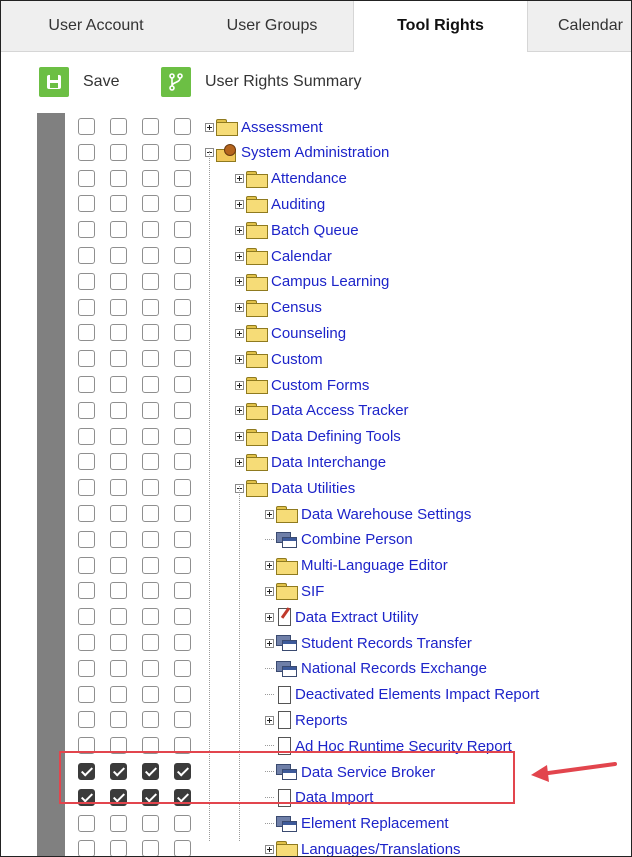 Image resolution: width=632 pixels, height=857 pixels. I want to click on tree-node: SIF, so click(294, 591).